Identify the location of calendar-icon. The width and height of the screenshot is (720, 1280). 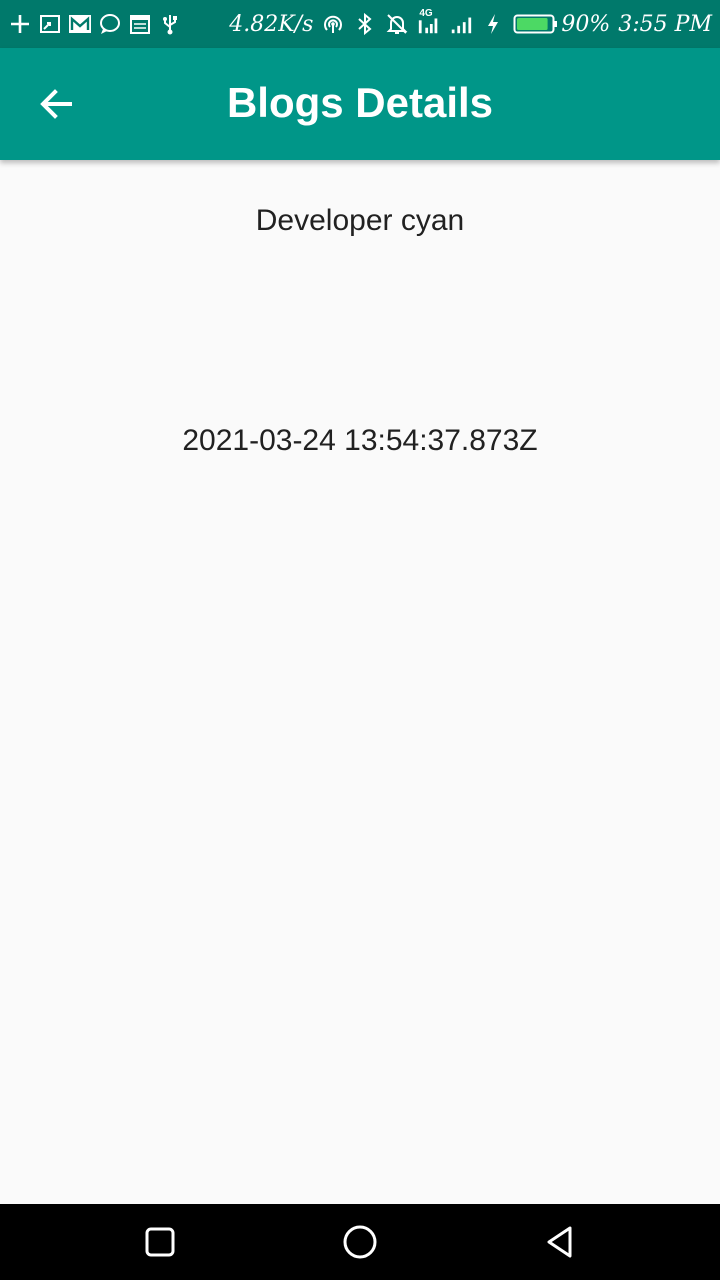
(140, 24).